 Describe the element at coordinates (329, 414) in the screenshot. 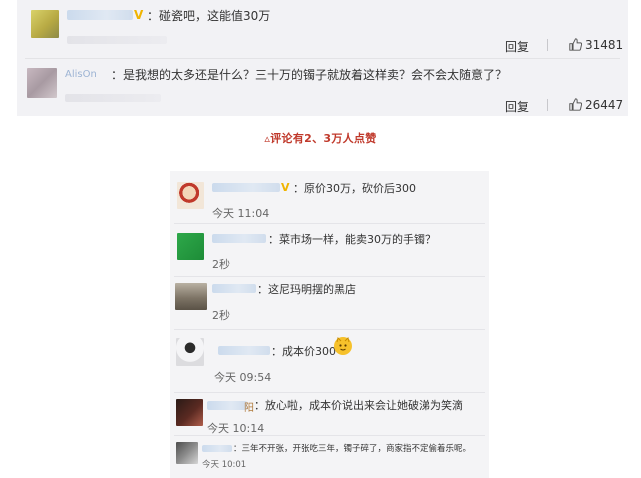

I see `chat-comment-item: 阳 ：放心啦，成本价说出来会让她破涕为笑滴 今天 10:14` at that location.